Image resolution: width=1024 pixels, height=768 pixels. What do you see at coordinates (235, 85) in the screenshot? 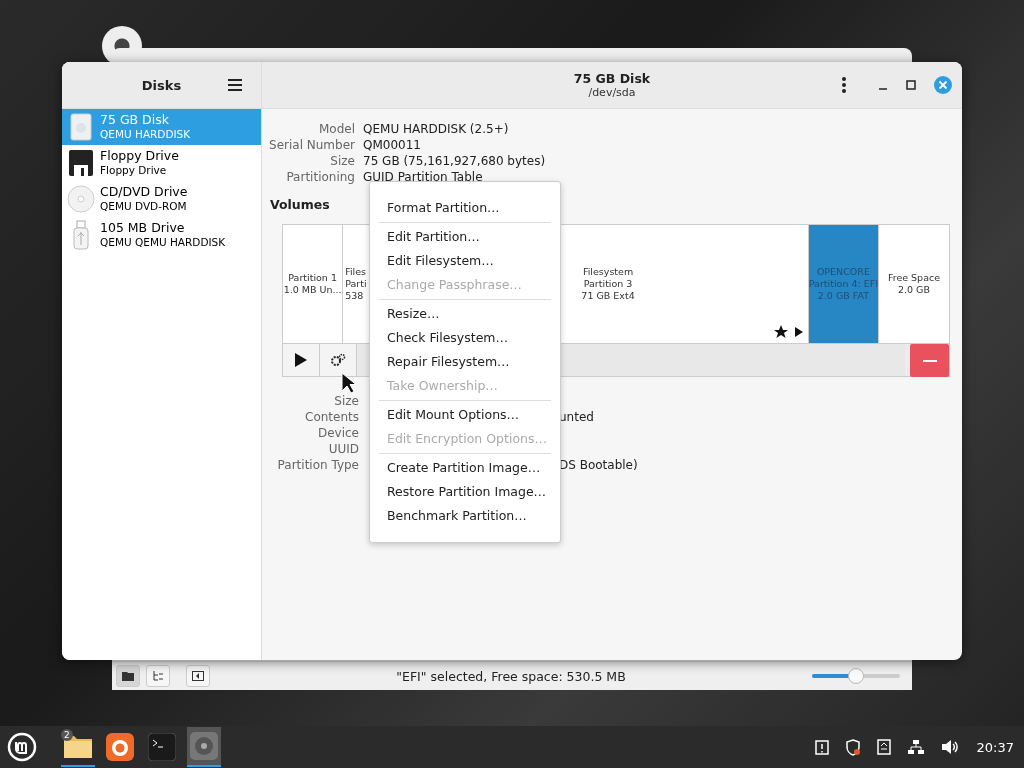
I see `menu-icon` at bounding box center [235, 85].